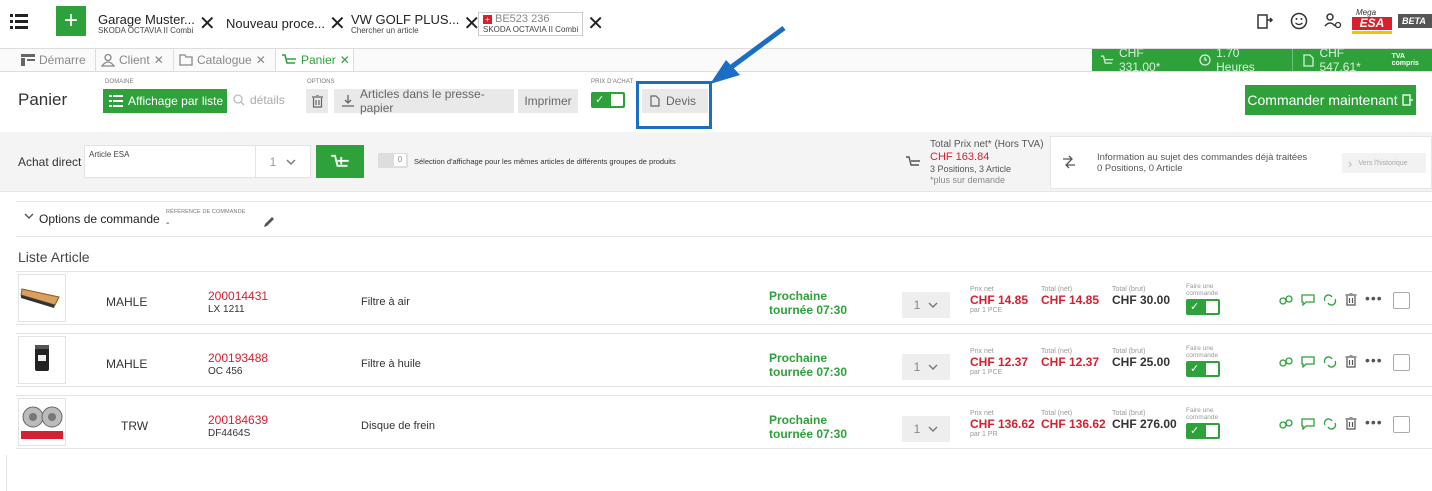  I want to click on vat-note: TVA compris, so click(1405, 60).